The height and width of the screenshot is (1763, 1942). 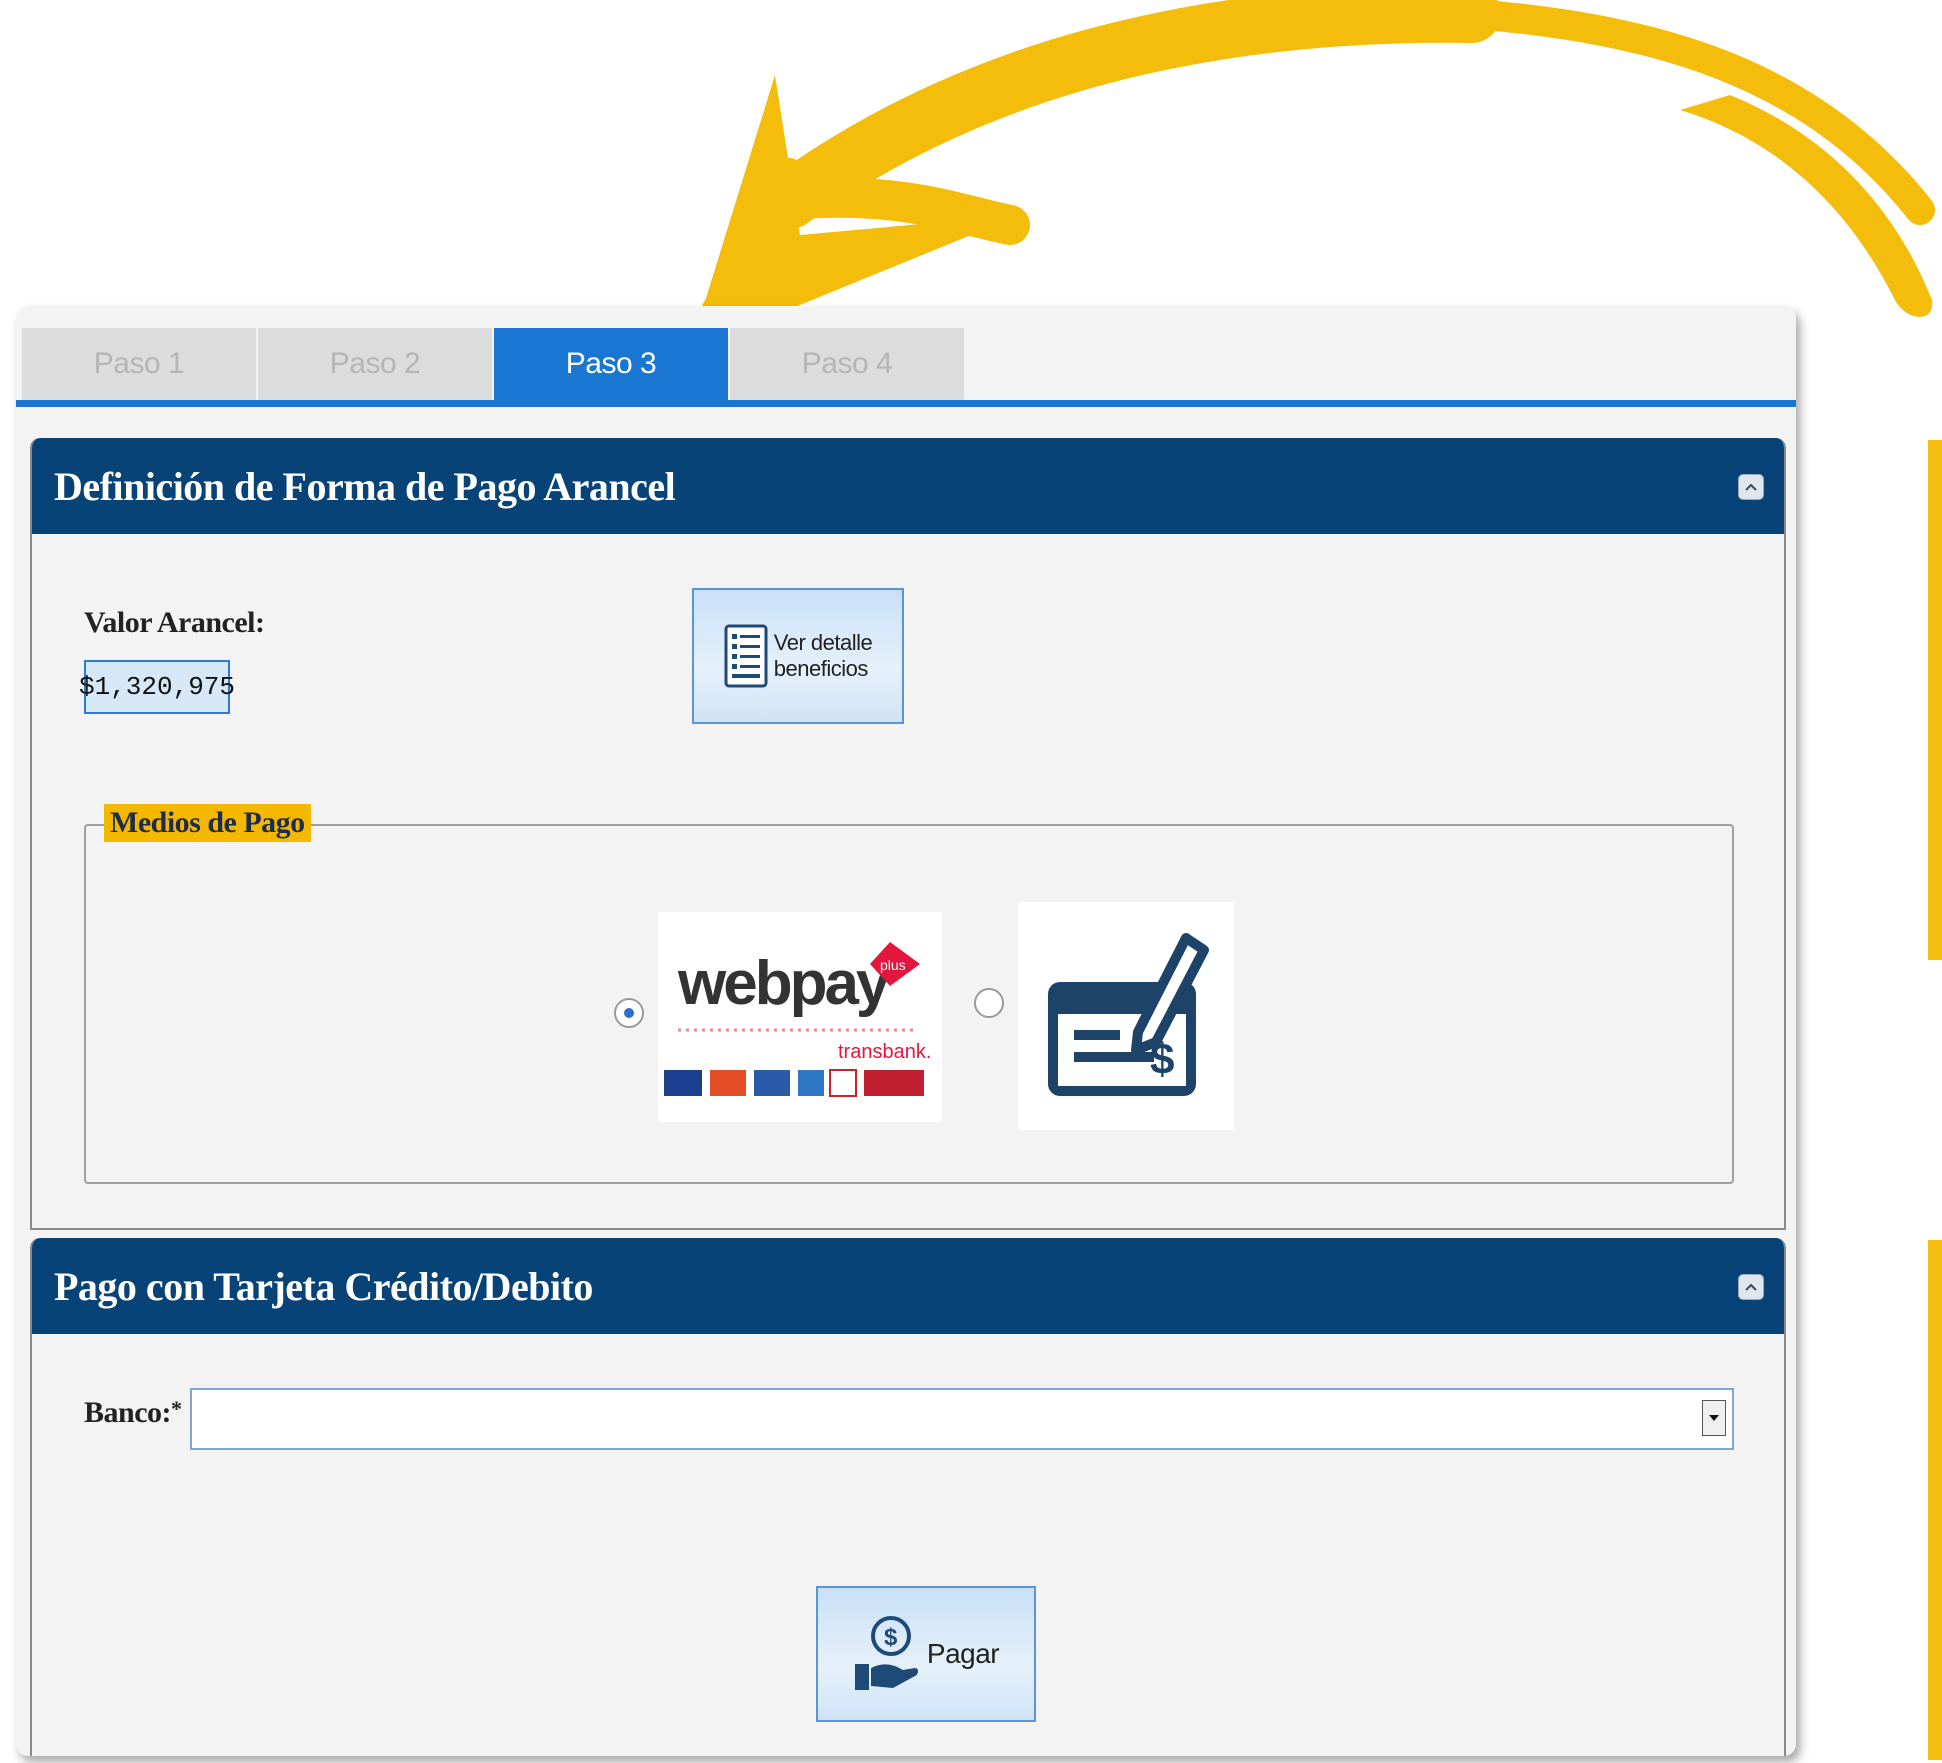 I want to click on medios-de-pago-legend: Medios de Pago, so click(x=207, y=823).